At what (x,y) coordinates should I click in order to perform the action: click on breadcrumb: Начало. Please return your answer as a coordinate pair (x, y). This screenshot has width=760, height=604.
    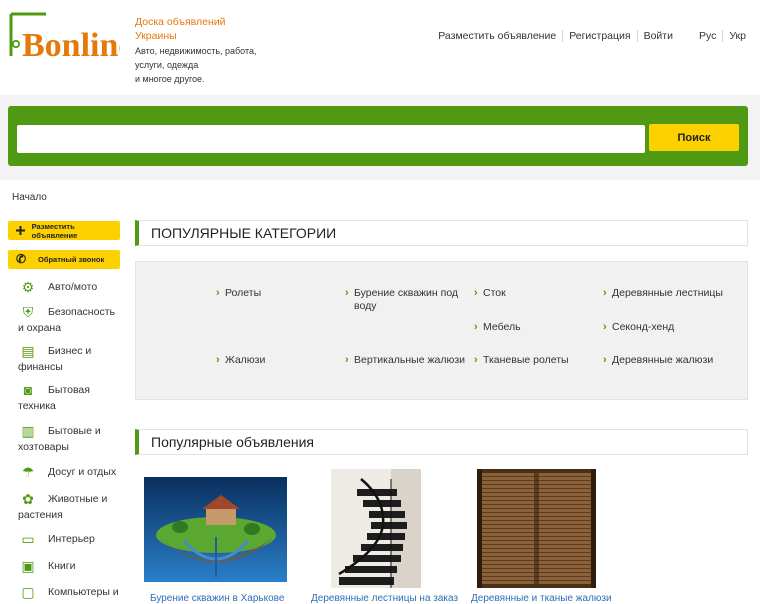
    Looking at the image, I should click on (29, 197).